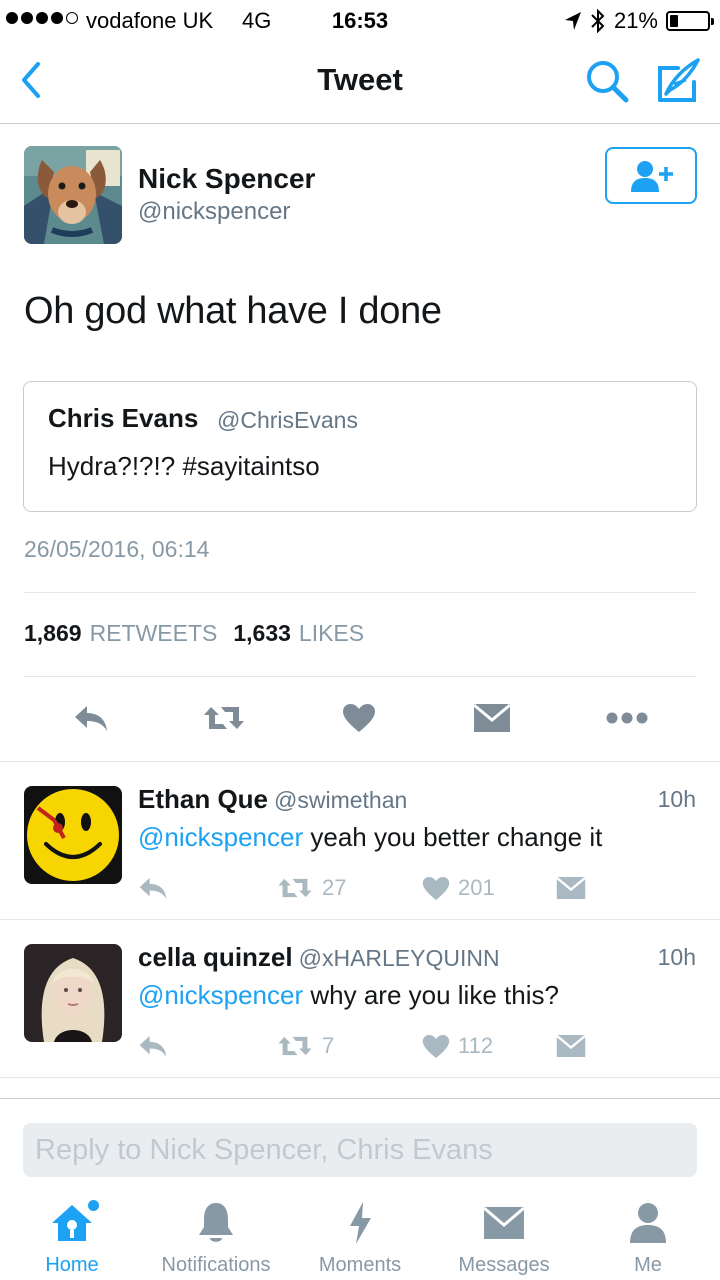  I want to click on notification-dot, so click(93, 1205).